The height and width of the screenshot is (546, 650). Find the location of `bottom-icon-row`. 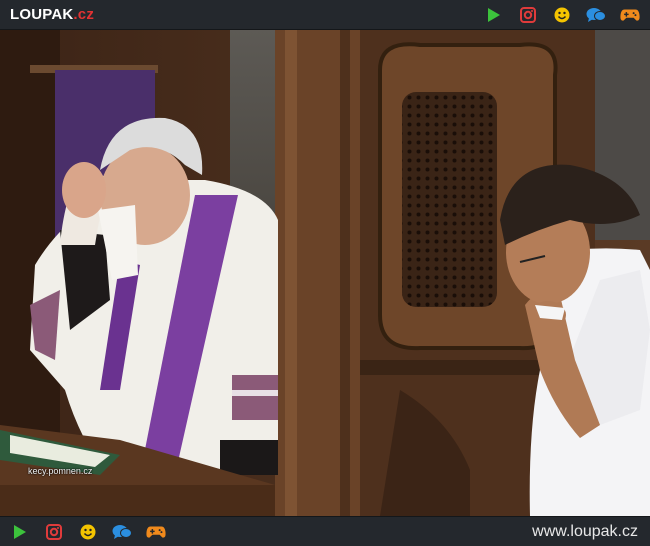

bottom-icon-row is located at coordinates (88, 532).